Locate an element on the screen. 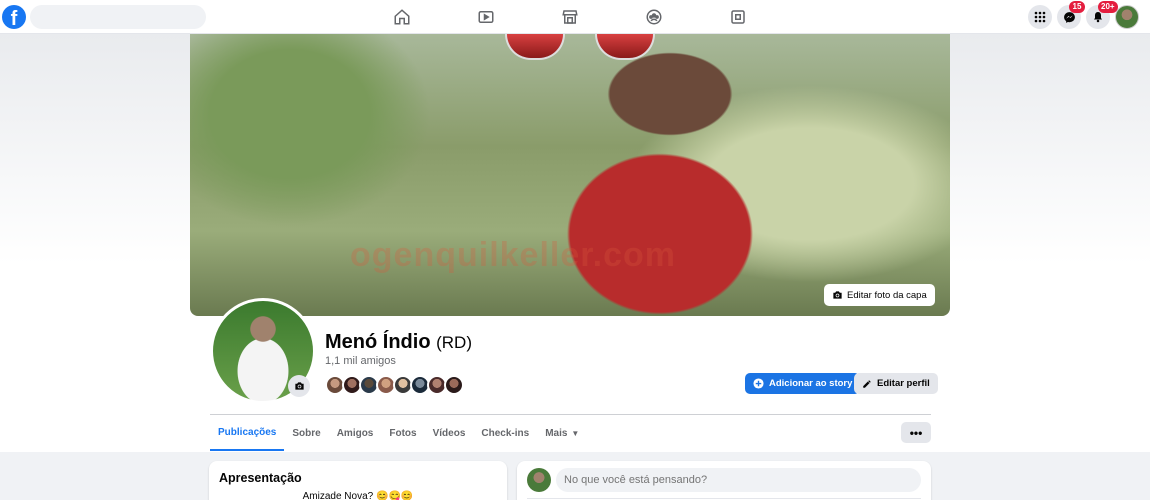 The image size is (1150, 500). search-input is located at coordinates (118, 17).